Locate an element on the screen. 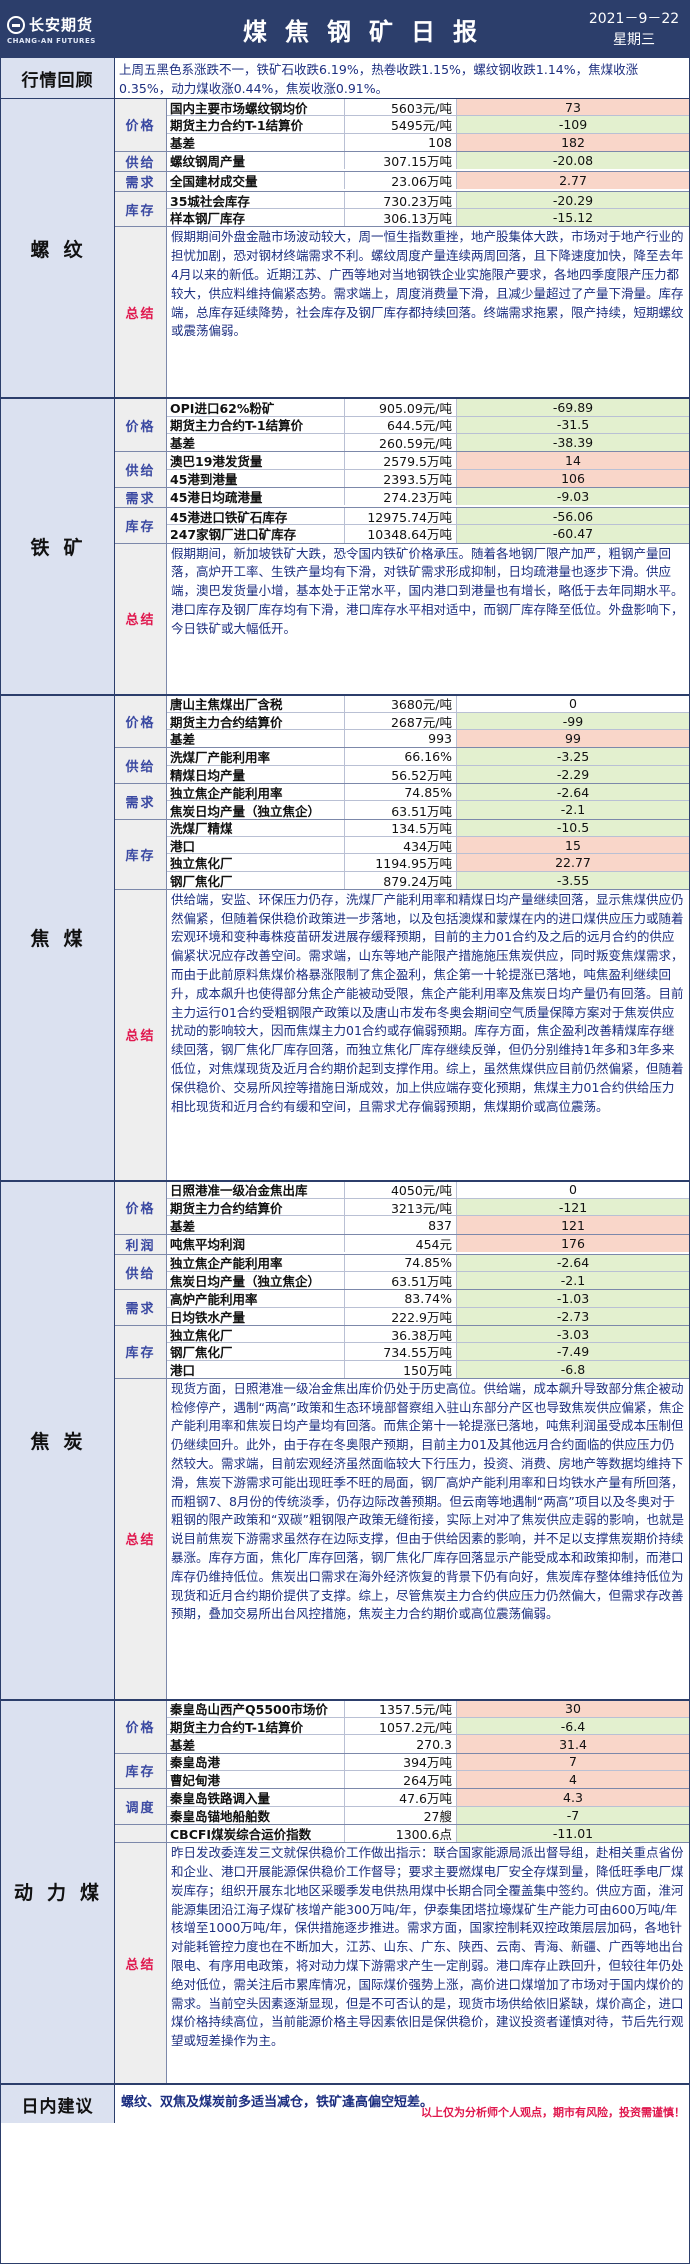 This screenshot has height=2264, width=690. group-label: 需求 is located at coordinates (141, 1307).